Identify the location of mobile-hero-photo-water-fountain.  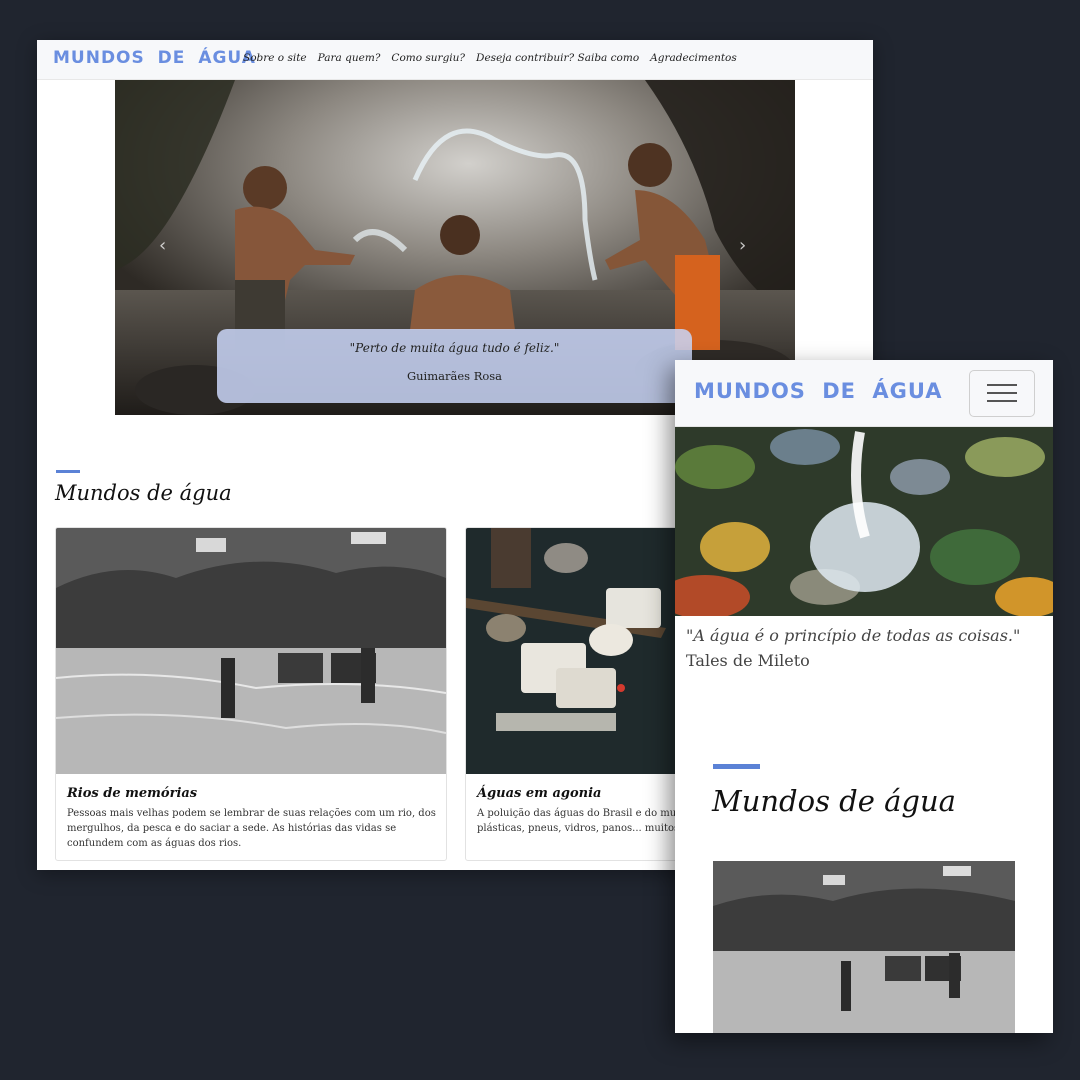
(864, 521).